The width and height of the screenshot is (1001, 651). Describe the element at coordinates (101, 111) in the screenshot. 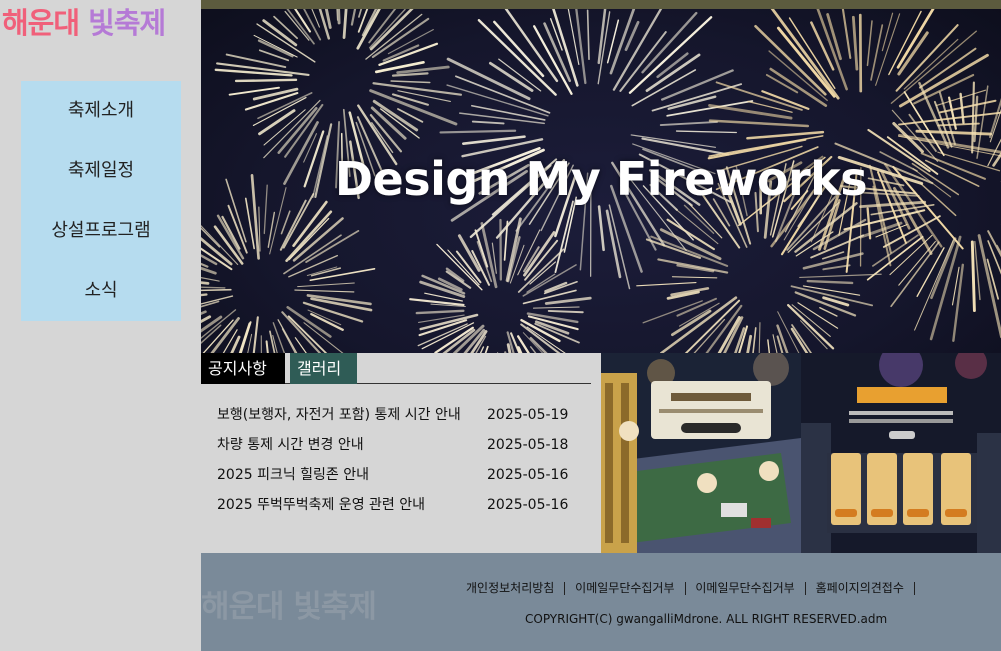

I see `nav-item-festival-intro: 축제소개` at that location.